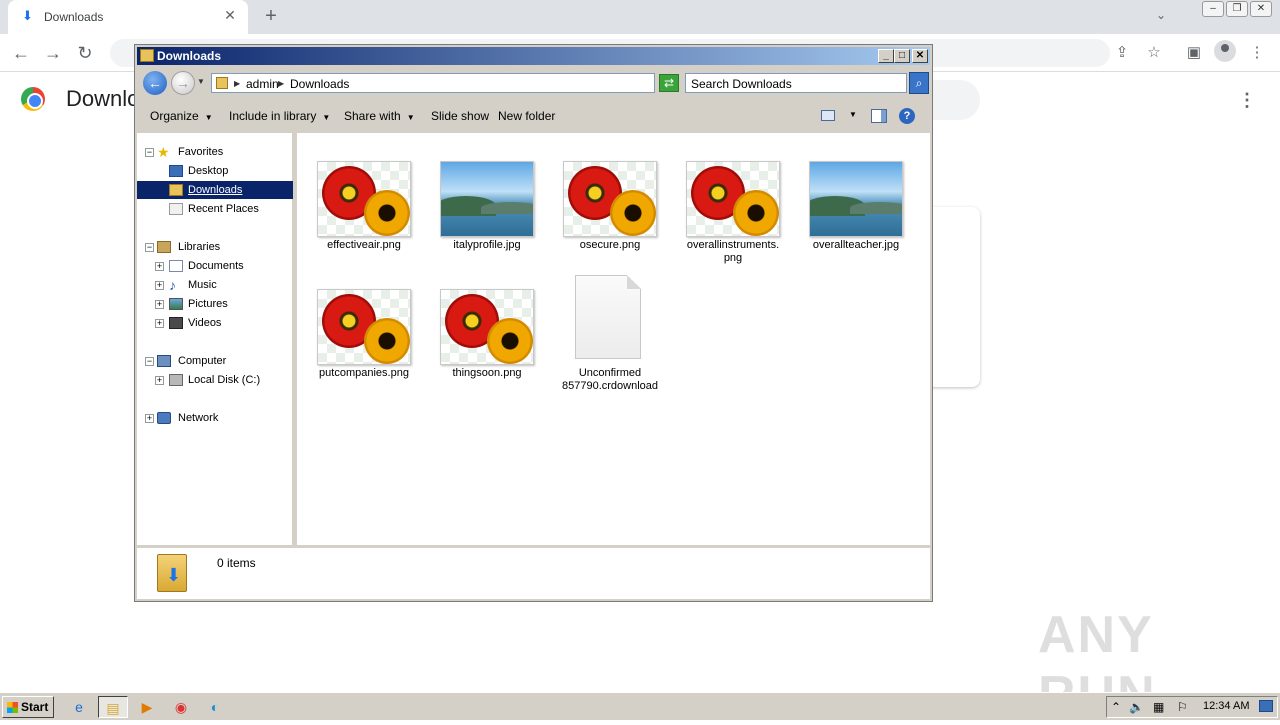 Image resolution: width=1280 pixels, height=725 pixels. What do you see at coordinates (533, 56) in the screenshot?
I see `explorer-title-bar: Downloads _ □ ✕` at bounding box center [533, 56].